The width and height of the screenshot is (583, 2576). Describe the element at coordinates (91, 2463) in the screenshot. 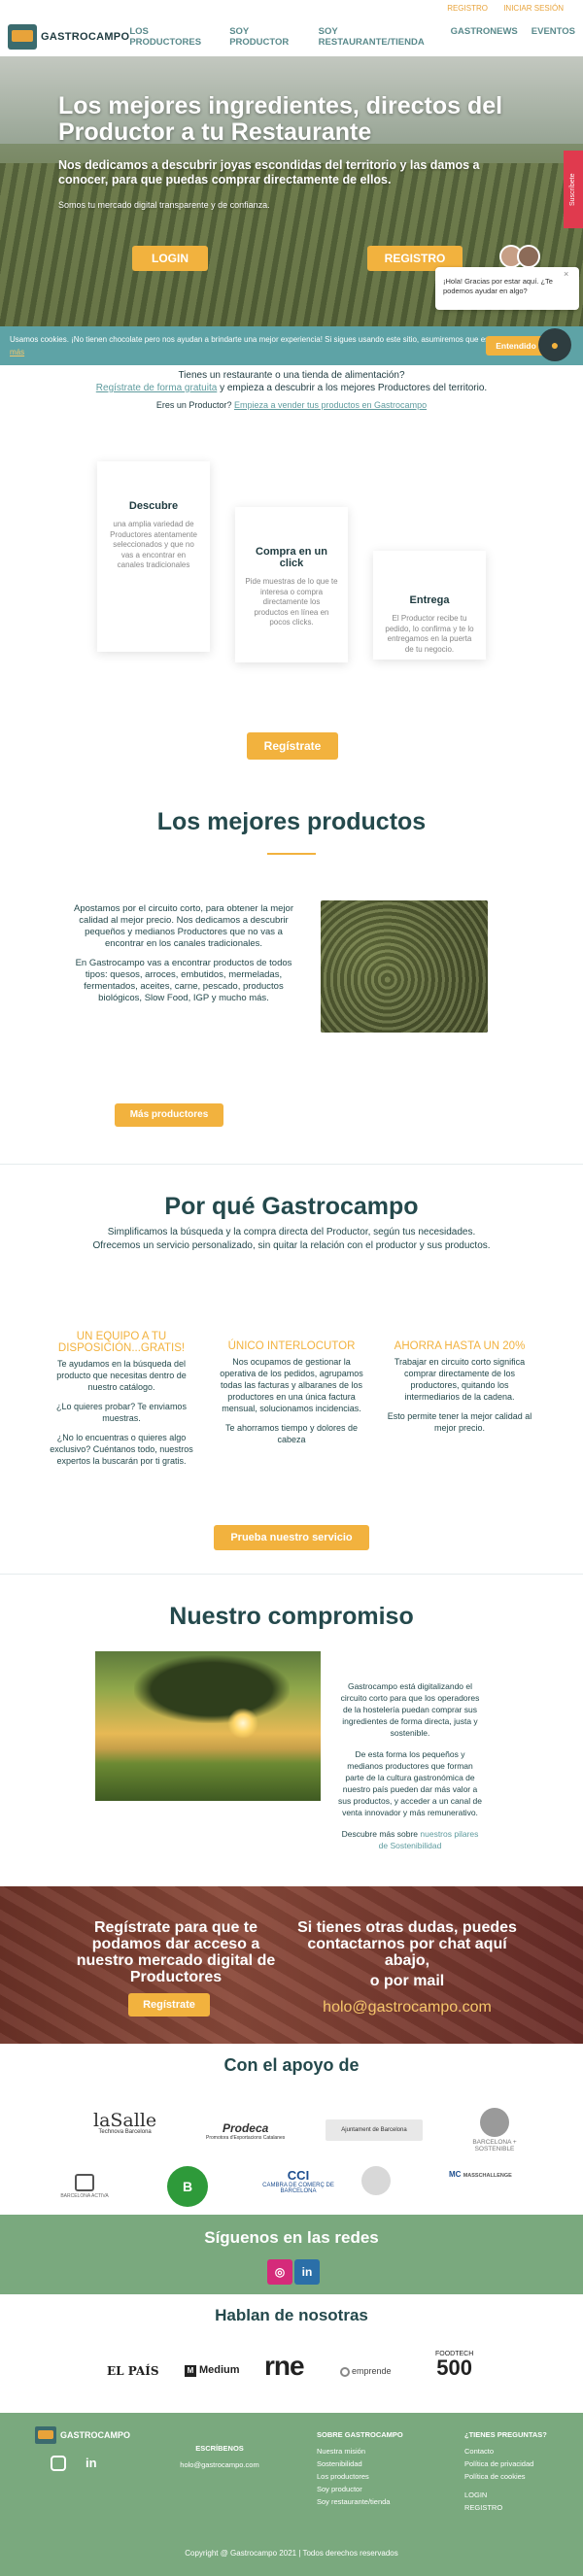

I see `footer-linkedin-icon: in` at that location.